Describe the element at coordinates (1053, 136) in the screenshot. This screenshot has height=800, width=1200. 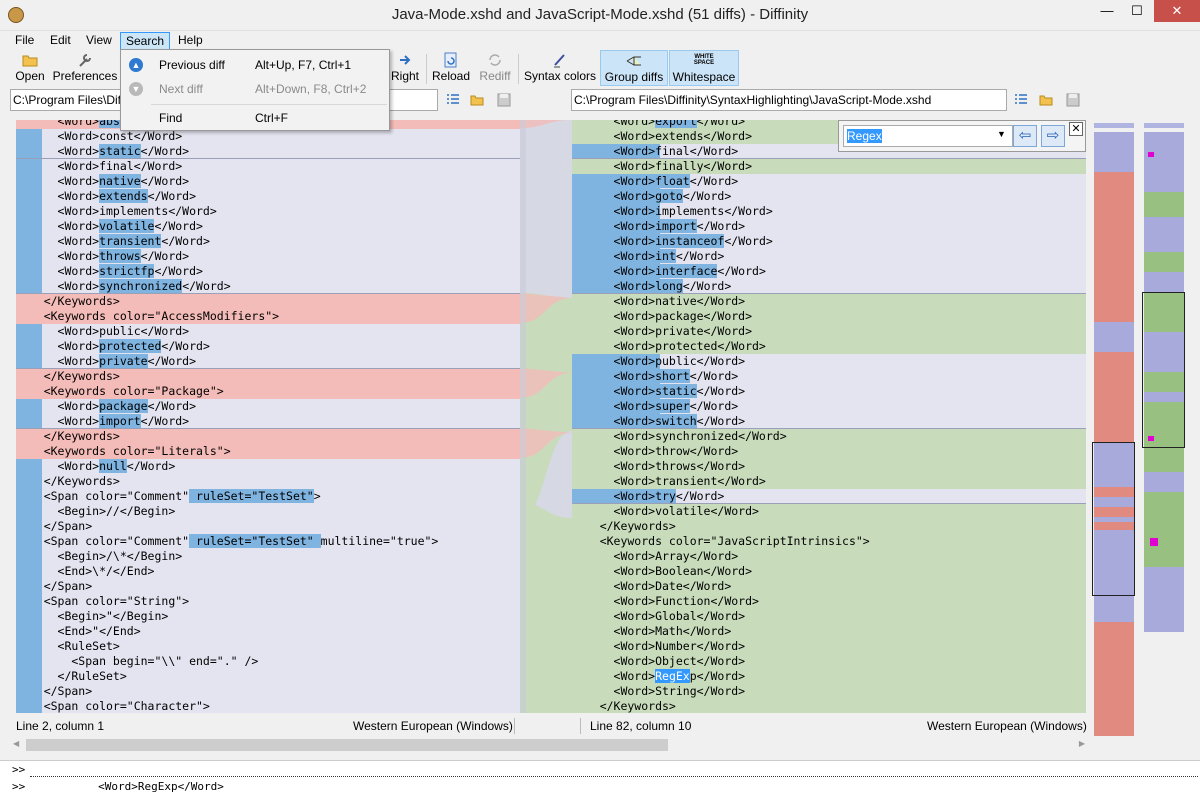
I see `find-next-button: ⇨` at that location.